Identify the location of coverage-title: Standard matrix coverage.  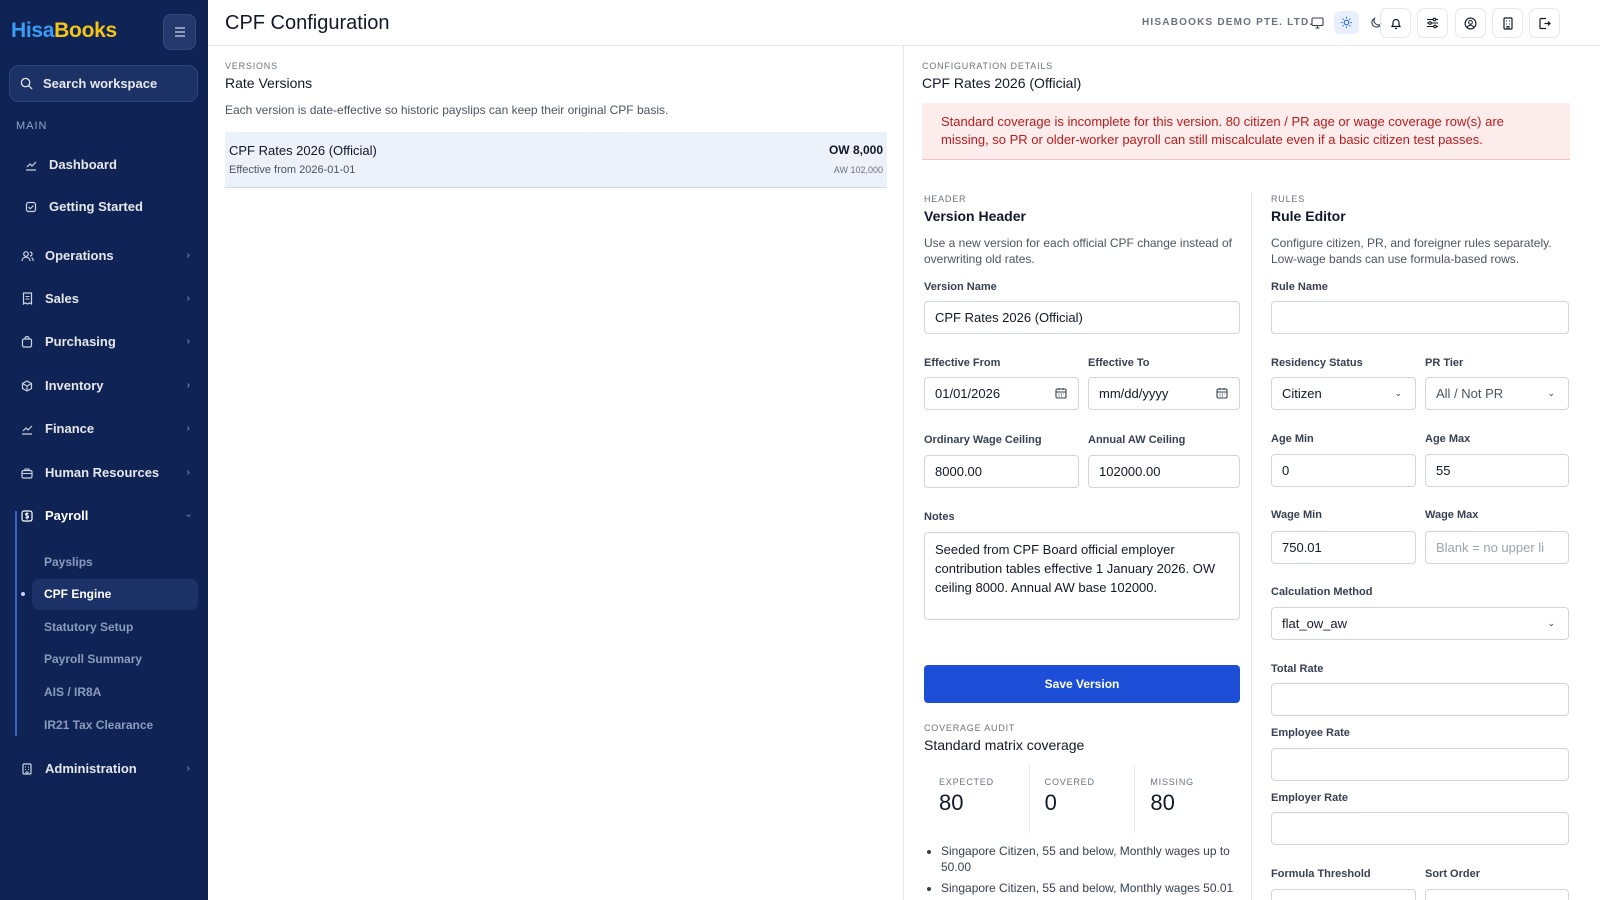
(1004, 745).